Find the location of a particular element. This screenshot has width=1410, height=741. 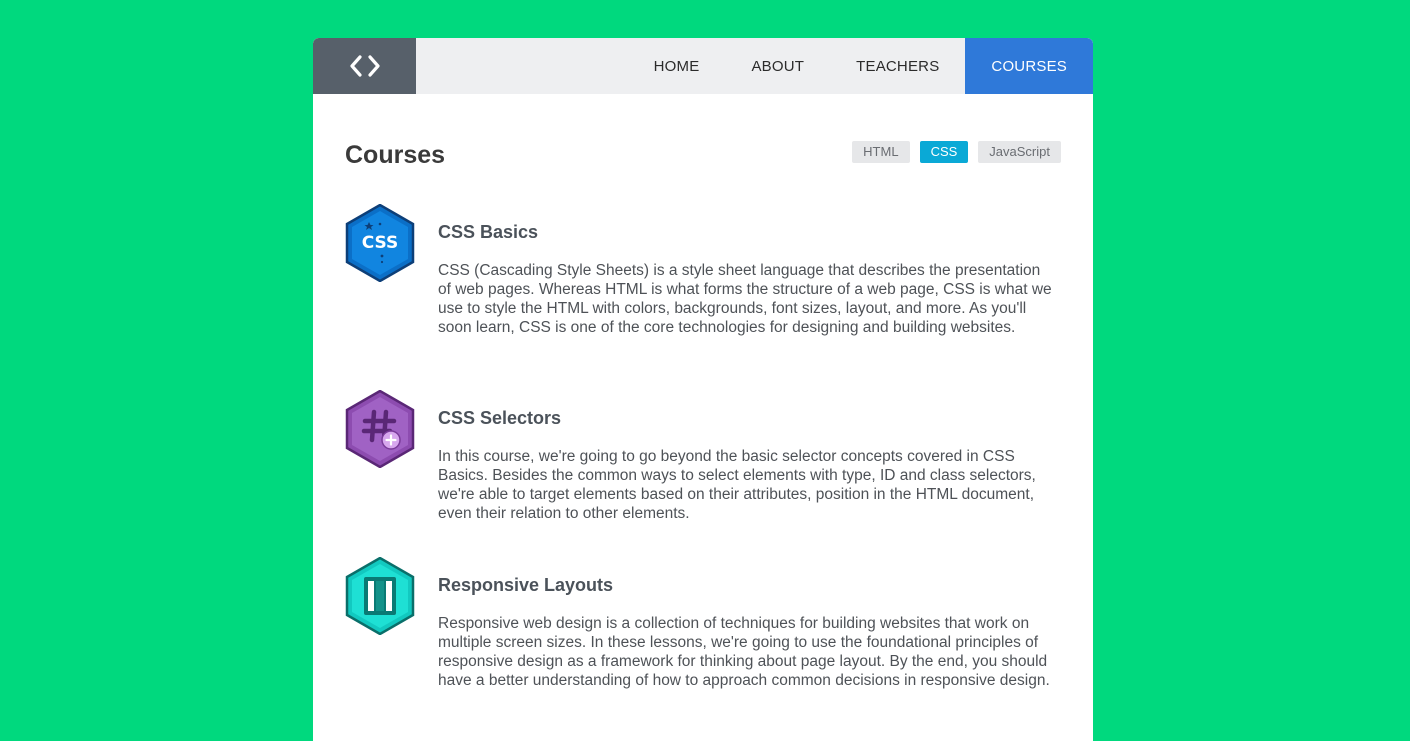

tag-javascript: JavaScript is located at coordinates (1019, 152).